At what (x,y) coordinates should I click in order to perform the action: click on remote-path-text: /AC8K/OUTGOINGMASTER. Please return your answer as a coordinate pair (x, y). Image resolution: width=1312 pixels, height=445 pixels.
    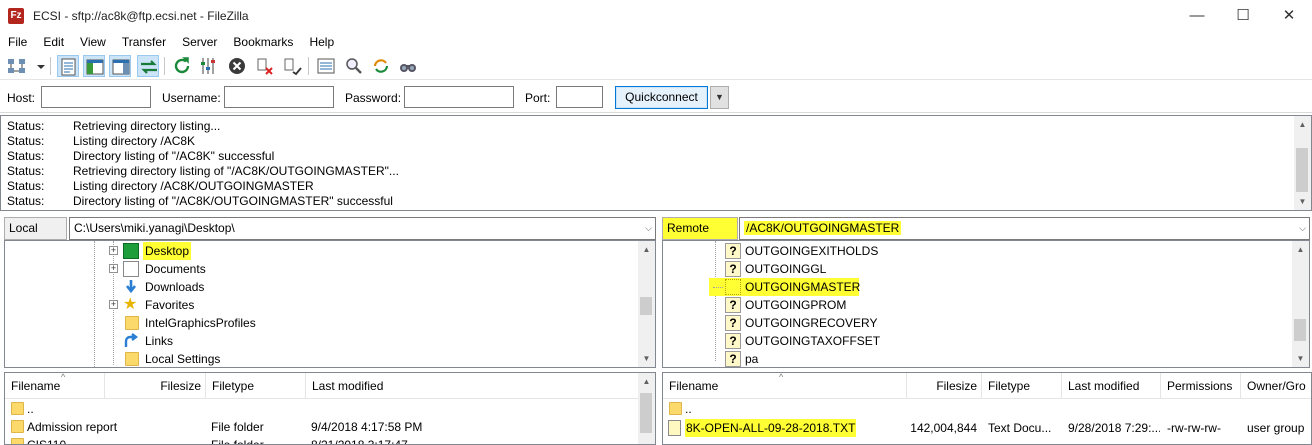
    Looking at the image, I should click on (823, 228).